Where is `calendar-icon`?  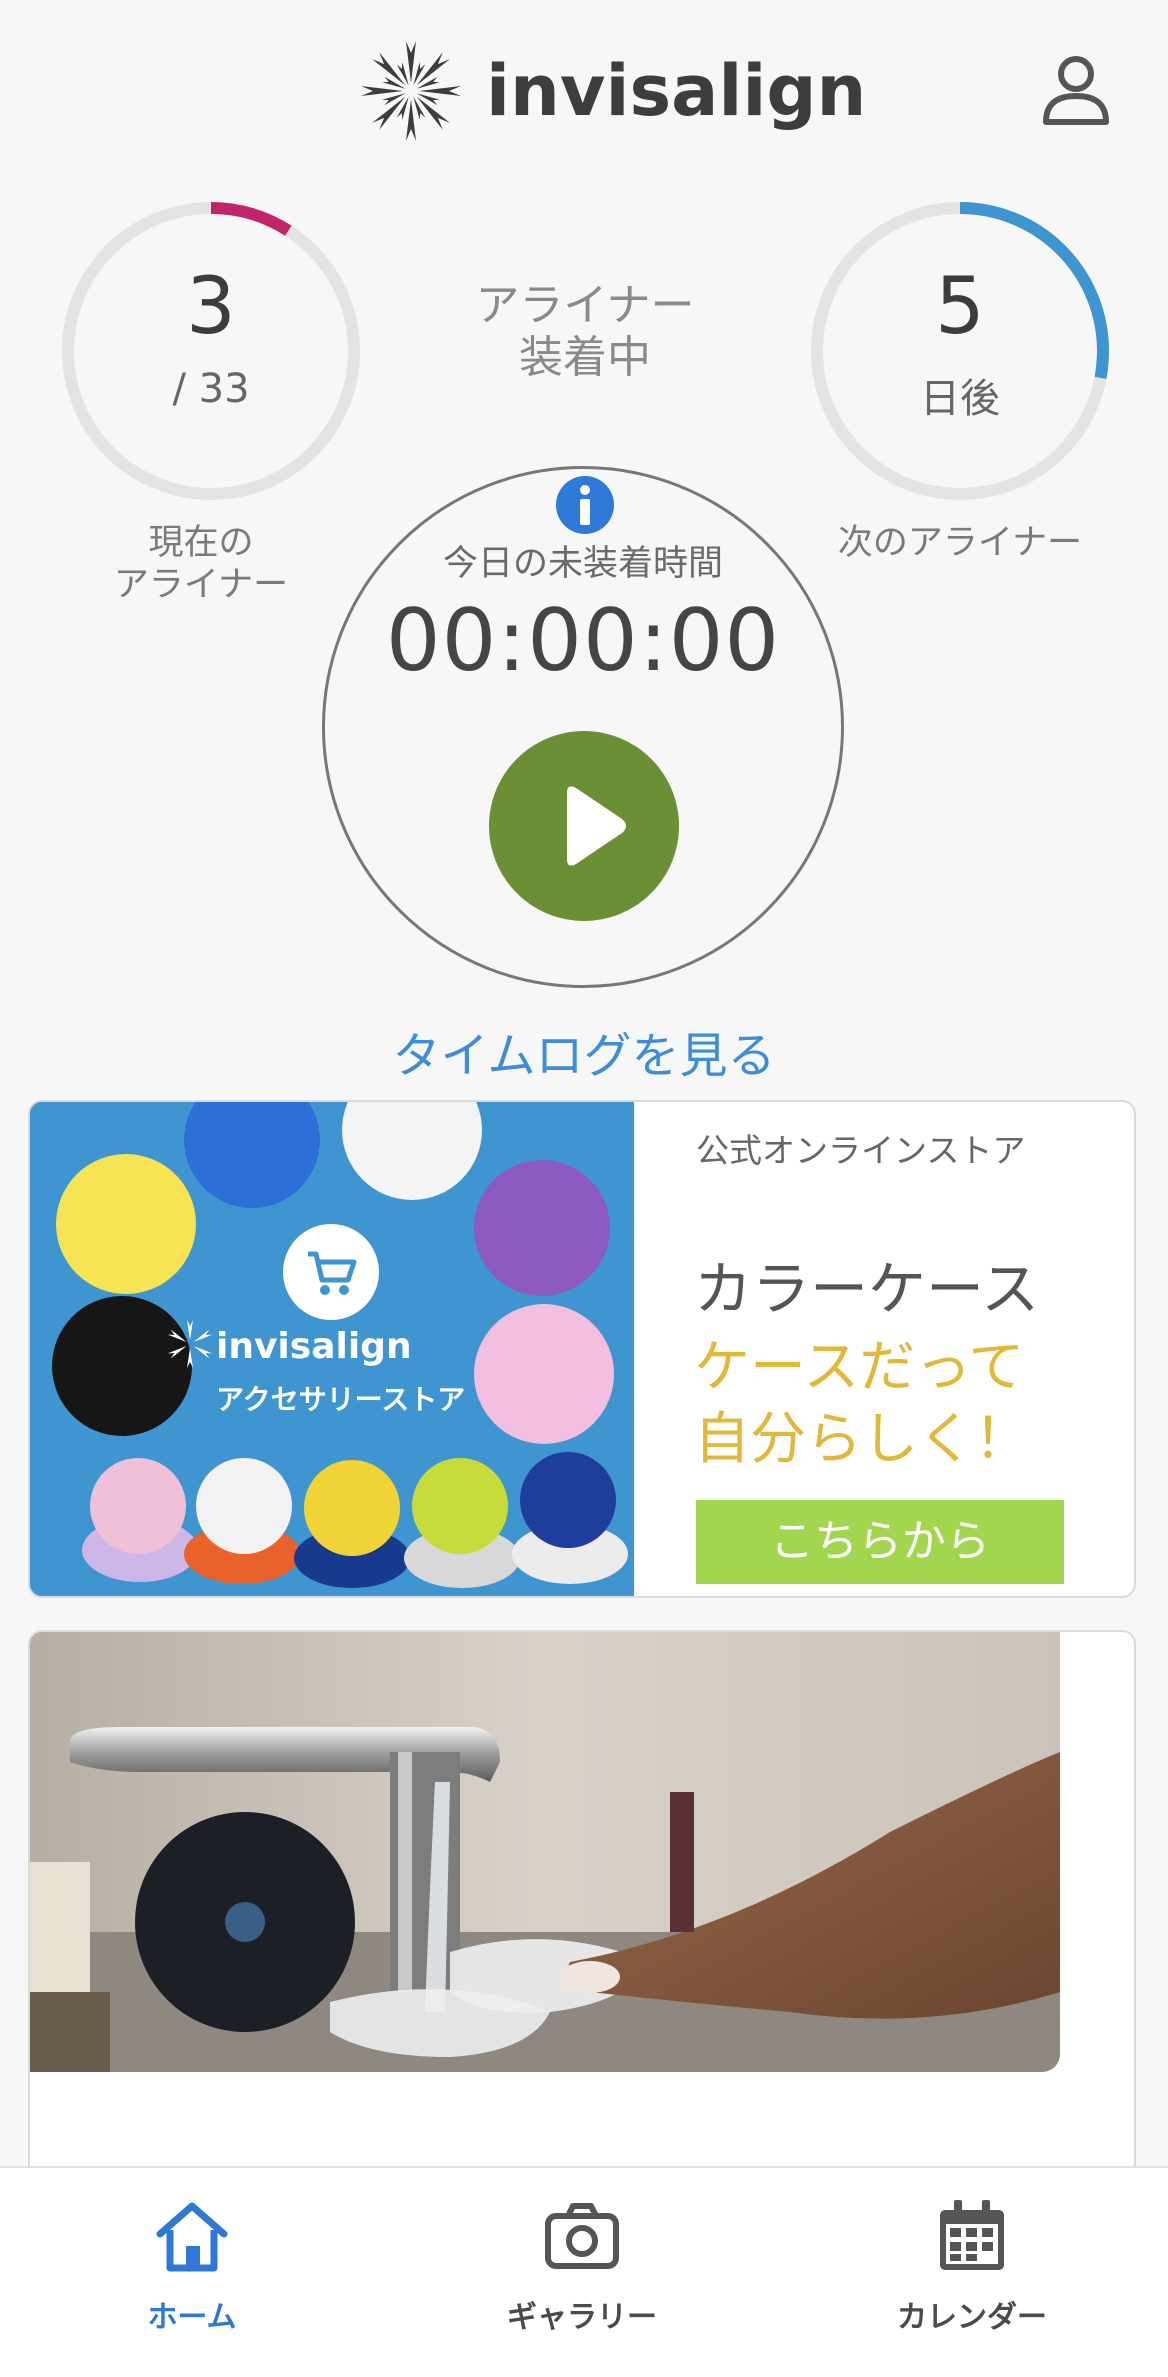
calendar-icon is located at coordinates (972, 2235).